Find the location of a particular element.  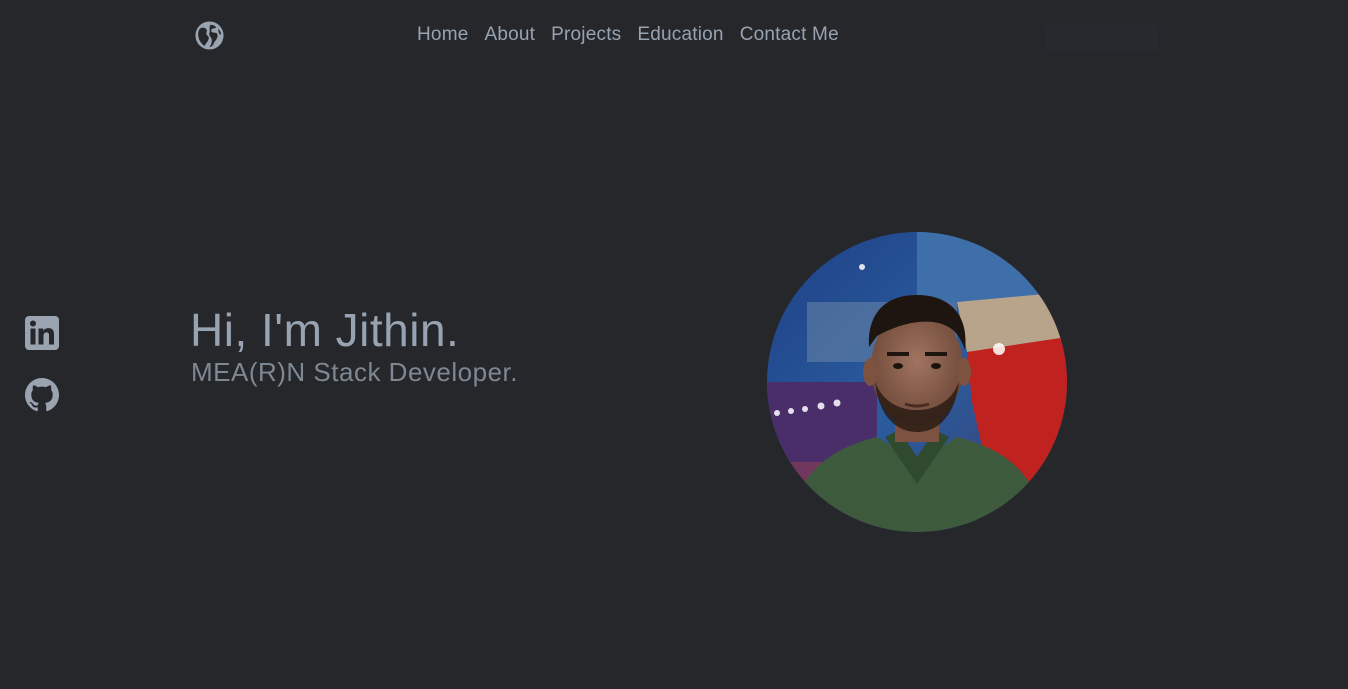

nav-contact-me: Contact Me is located at coordinates (789, 35).